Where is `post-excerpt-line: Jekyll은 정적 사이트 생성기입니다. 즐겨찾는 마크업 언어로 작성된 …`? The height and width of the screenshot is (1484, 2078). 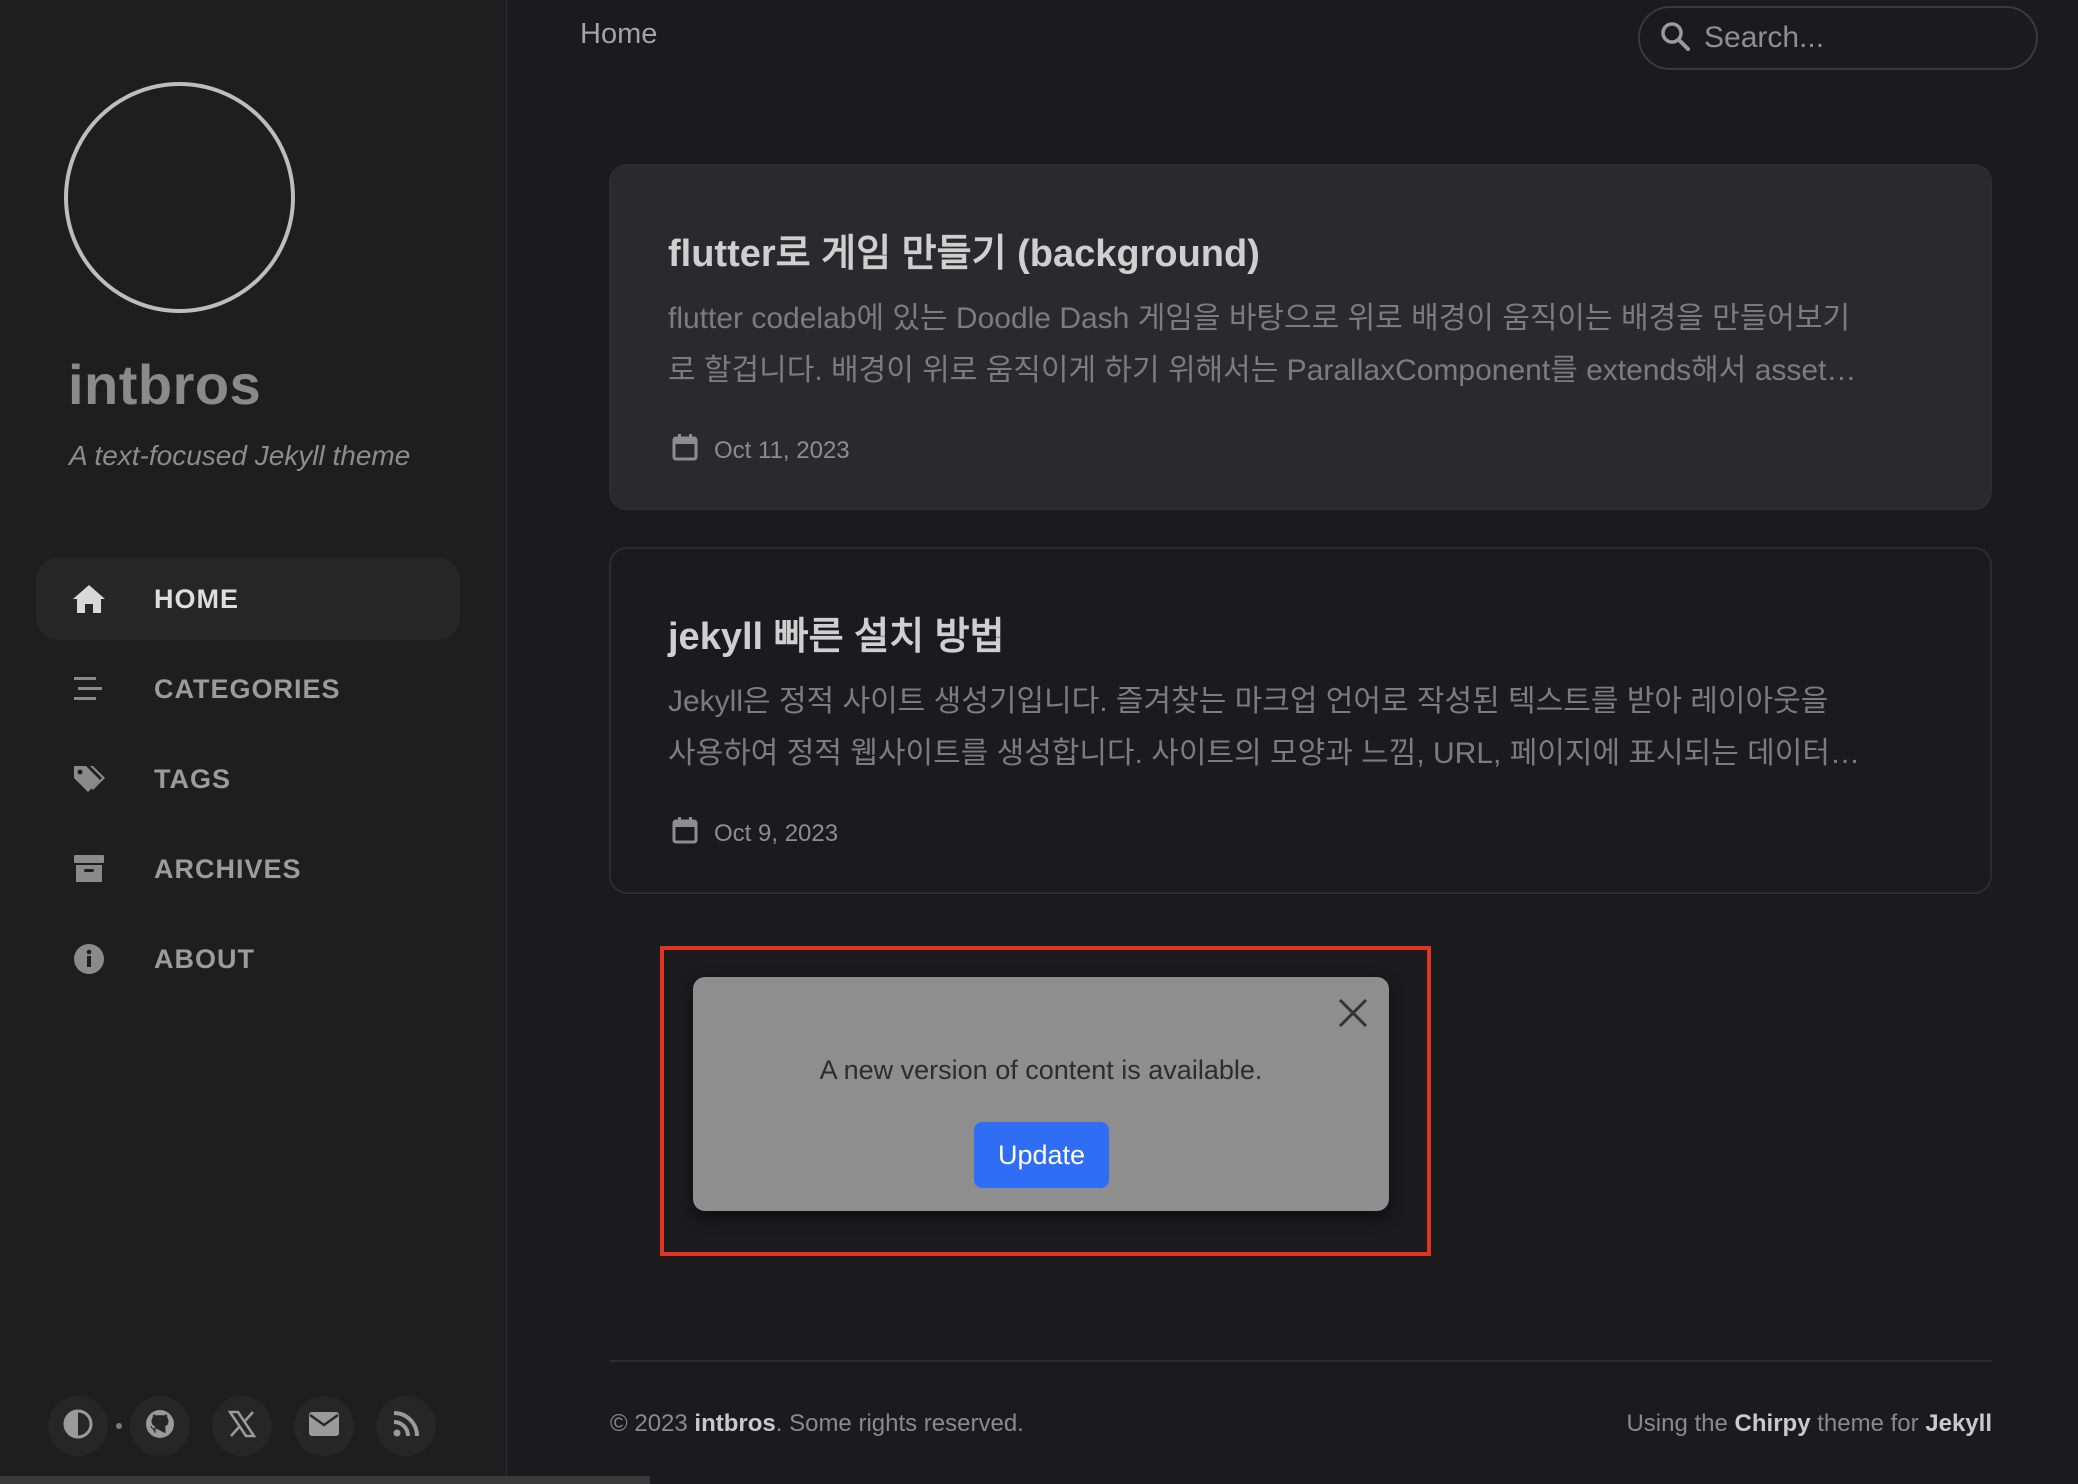 post-excerpt-line: Jekyll은 정적 사이트 생성기입니다. 즐겨찾는 마크업 언어로 작성된 … is located at coordinates (1248, 701).